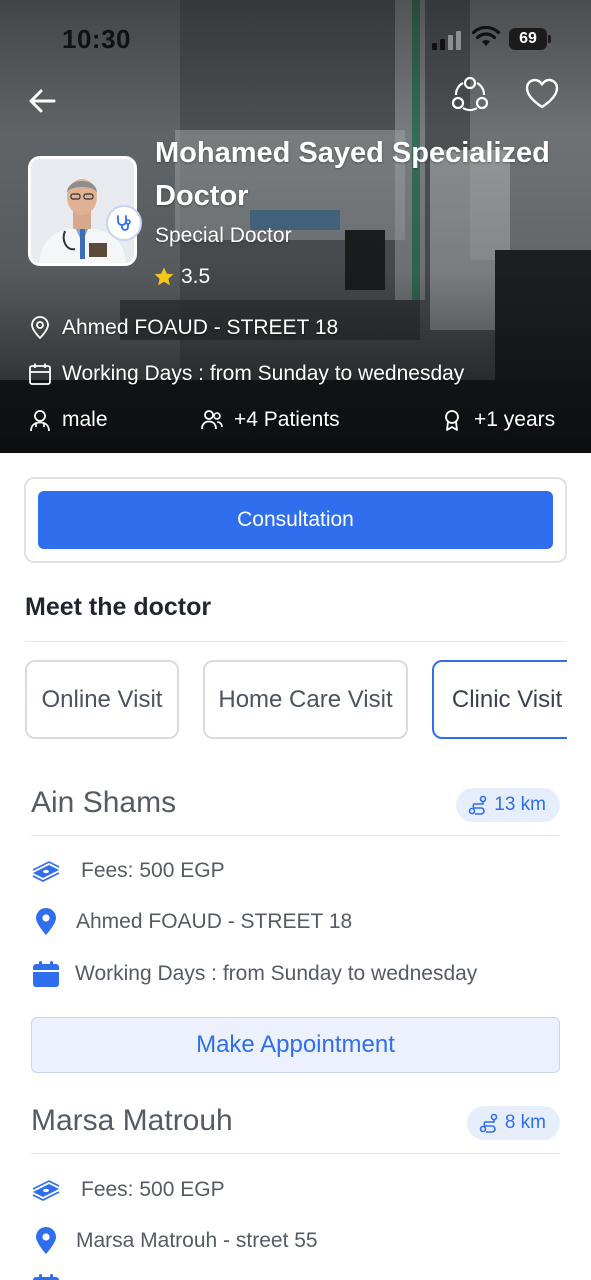 The height and width of the screenshot is (1280, 591). Describe the element at coordinates (263, 373) in the screenshot. I see `doctor-working-days: Working Days : from Sunday to wednesday` at that location.